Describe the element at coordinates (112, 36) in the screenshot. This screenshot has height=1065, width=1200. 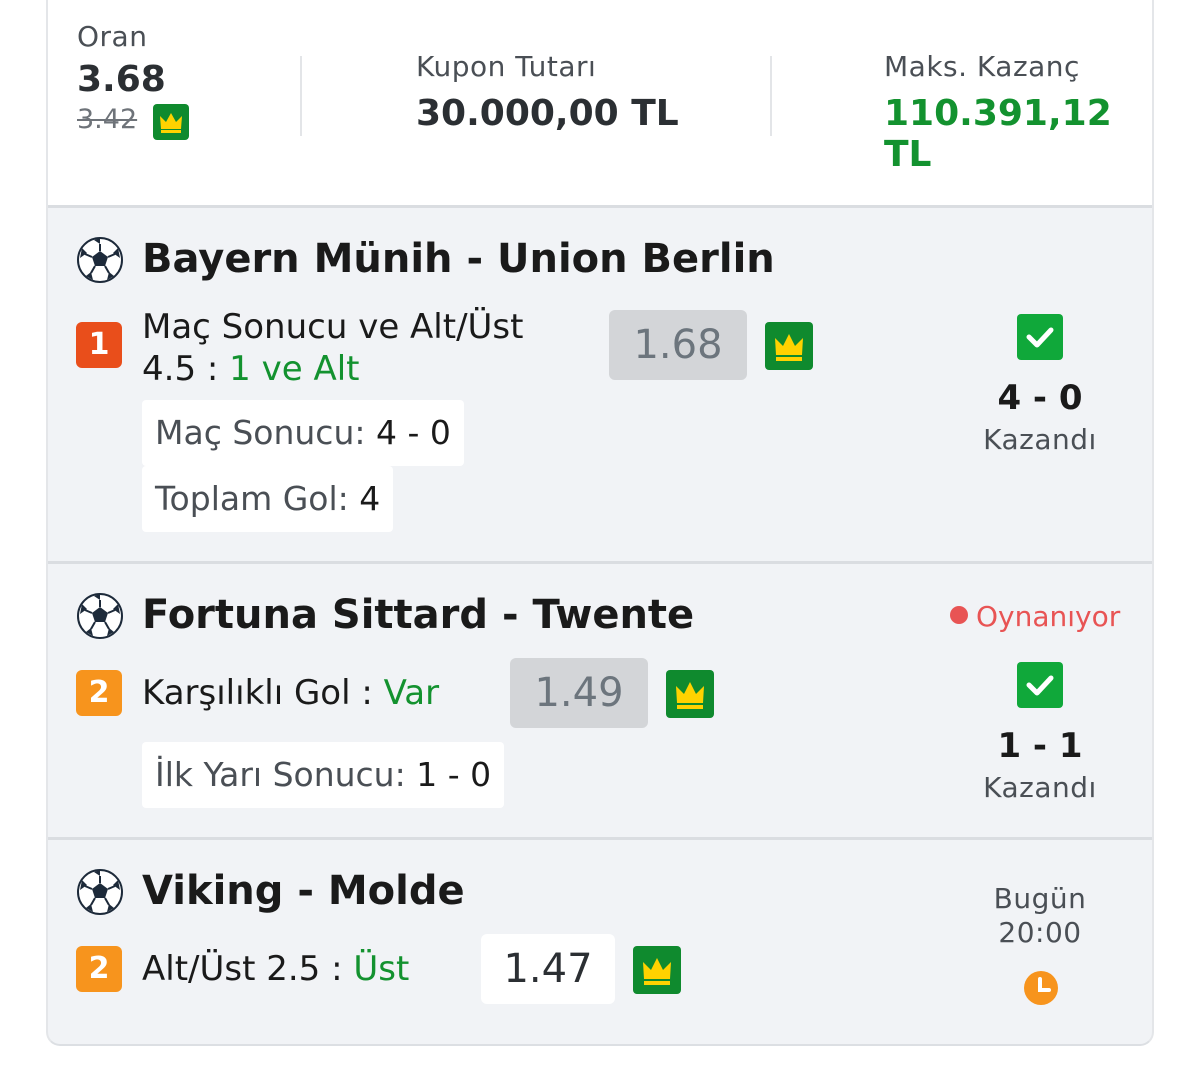
I see `odds-label: Oran` at that location.